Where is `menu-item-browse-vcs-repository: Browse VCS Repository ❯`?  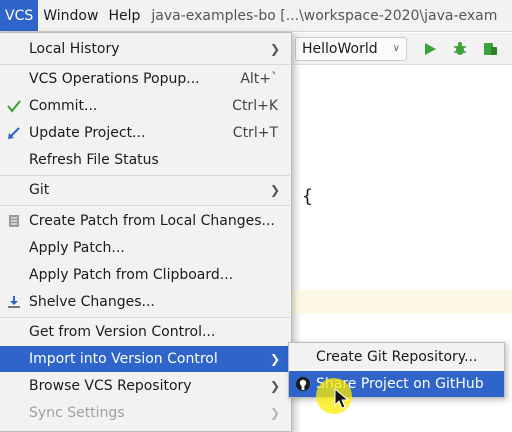
menu-item-browse-vcs-repository: Browse VCS Repository ❯ is located at coordinates (145, 386).